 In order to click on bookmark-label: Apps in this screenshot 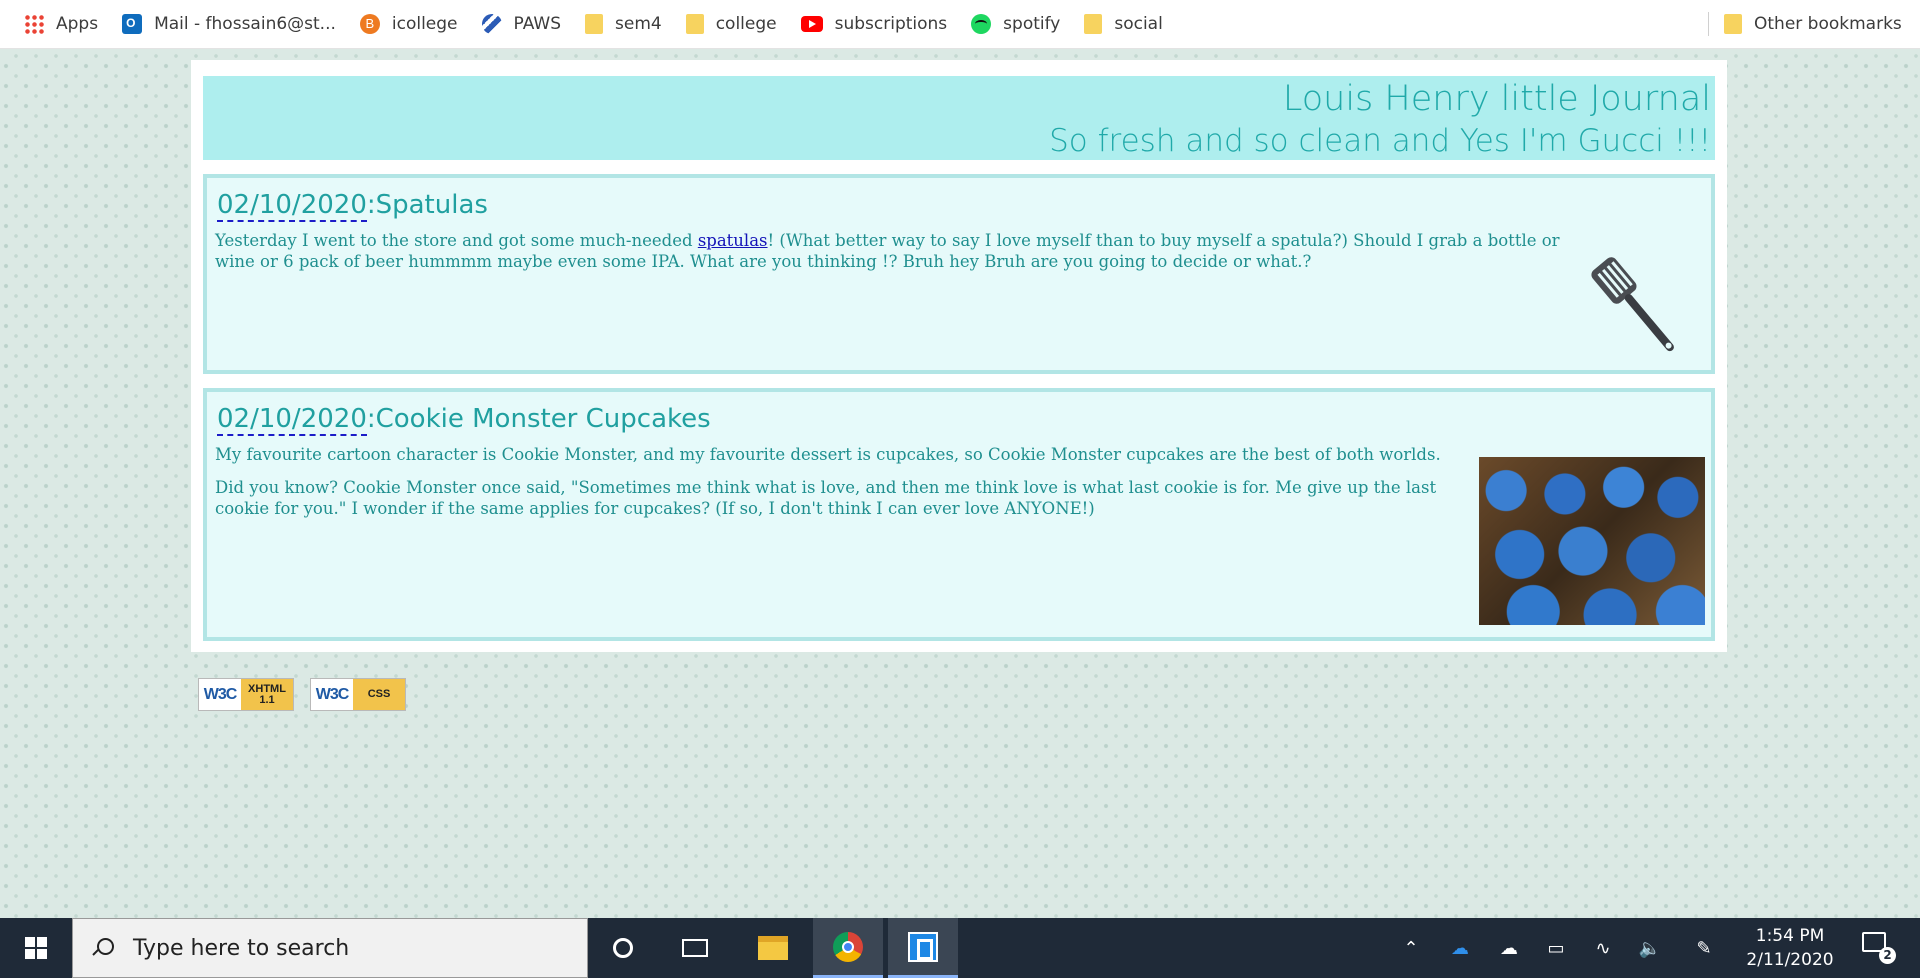, I will do `click(77, 24)`.